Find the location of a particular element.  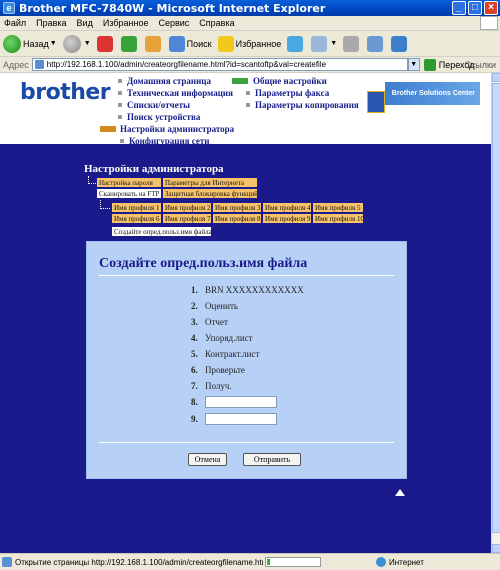

toolbar: Назад ▼ ▼ Поиск Избранное ▼ is located at coordinates (250, 44).